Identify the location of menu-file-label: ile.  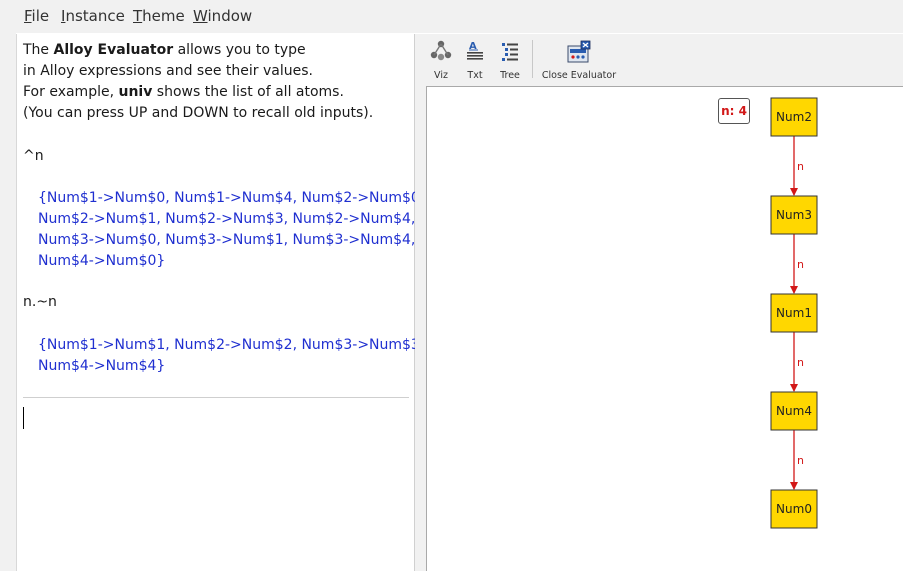
(40, 16).